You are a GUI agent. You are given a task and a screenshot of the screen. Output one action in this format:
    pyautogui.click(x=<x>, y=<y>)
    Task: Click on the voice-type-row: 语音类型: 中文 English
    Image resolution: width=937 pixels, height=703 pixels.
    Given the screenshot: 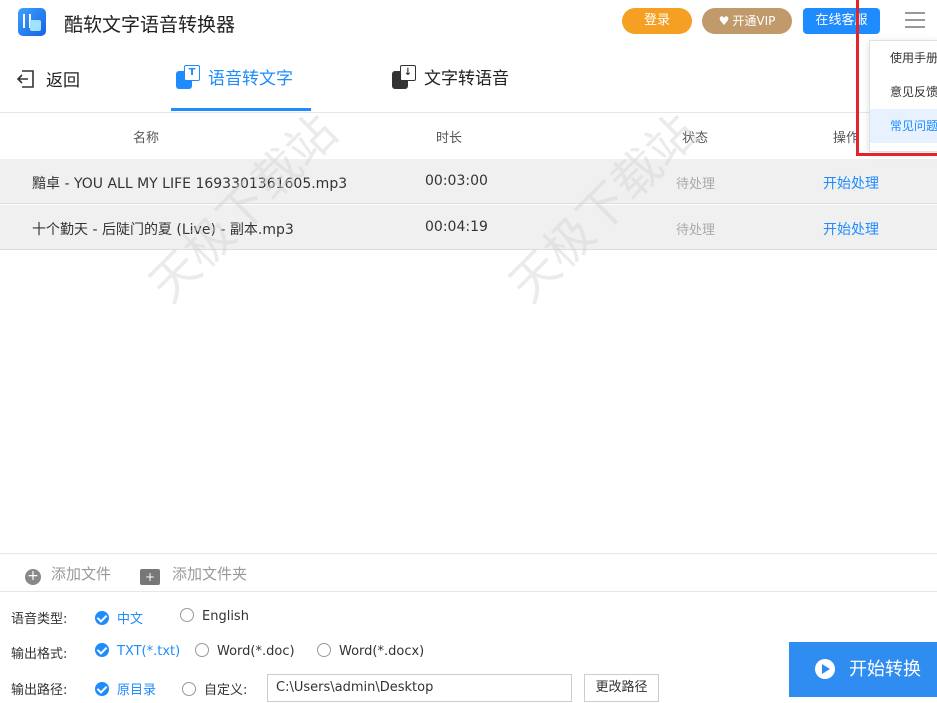 What is the action you would take?
    pyautogui.click(x=390, y=616)
    